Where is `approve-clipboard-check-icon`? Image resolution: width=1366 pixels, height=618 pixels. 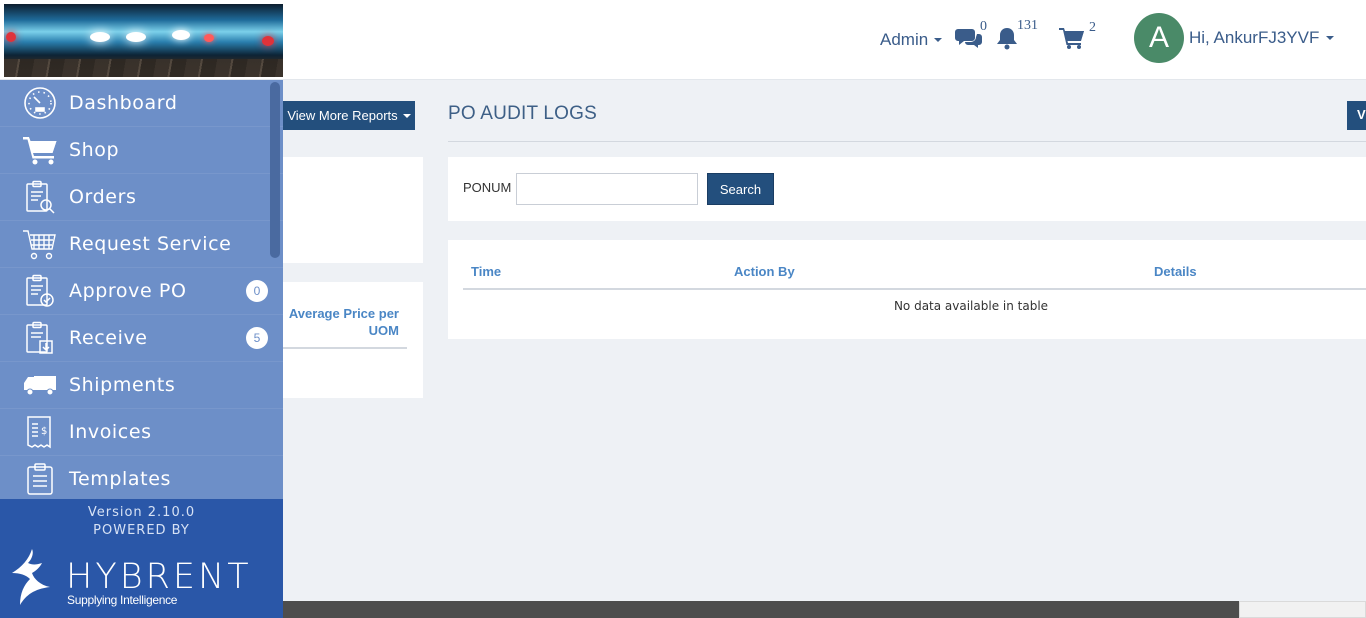 approve-clipboard-check-icon is located at coordinates (40, 291).